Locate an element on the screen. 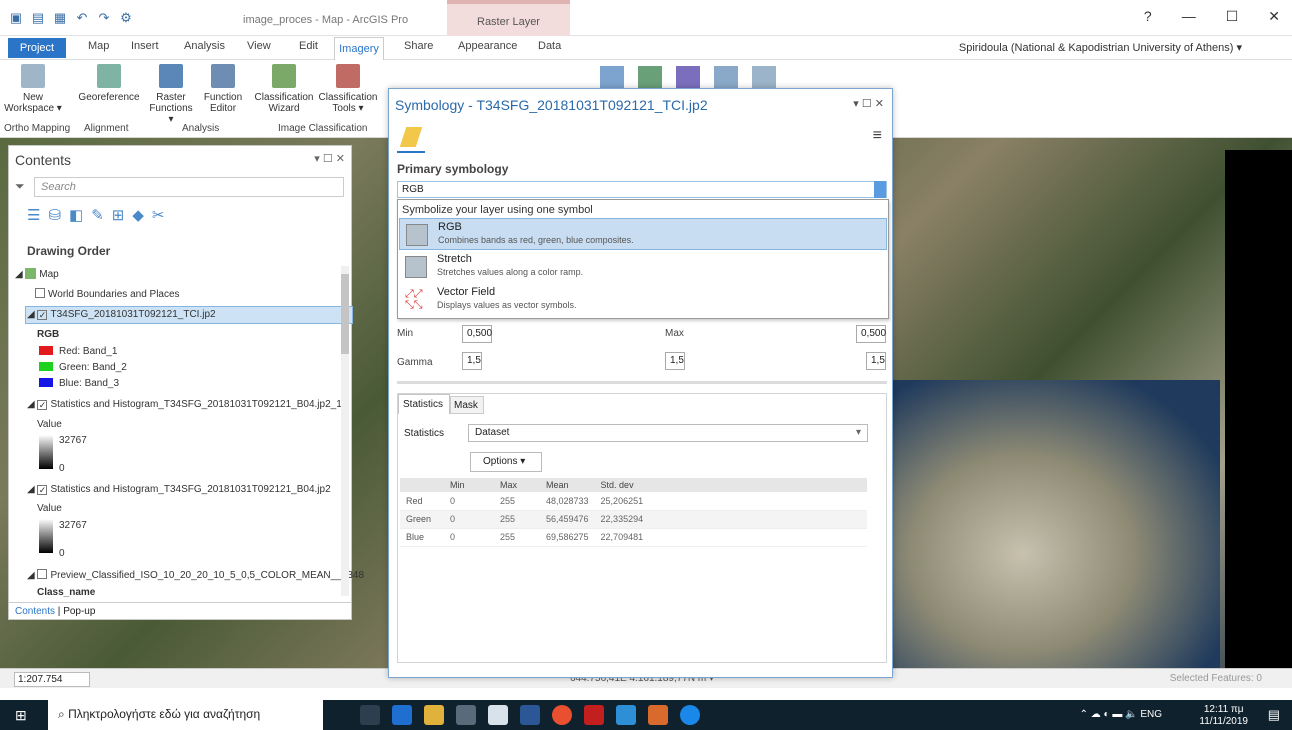 Image resolution: width=1292 pixels, height=730 pixels. save-icon: ▦ is located at coordinates (60, 18).